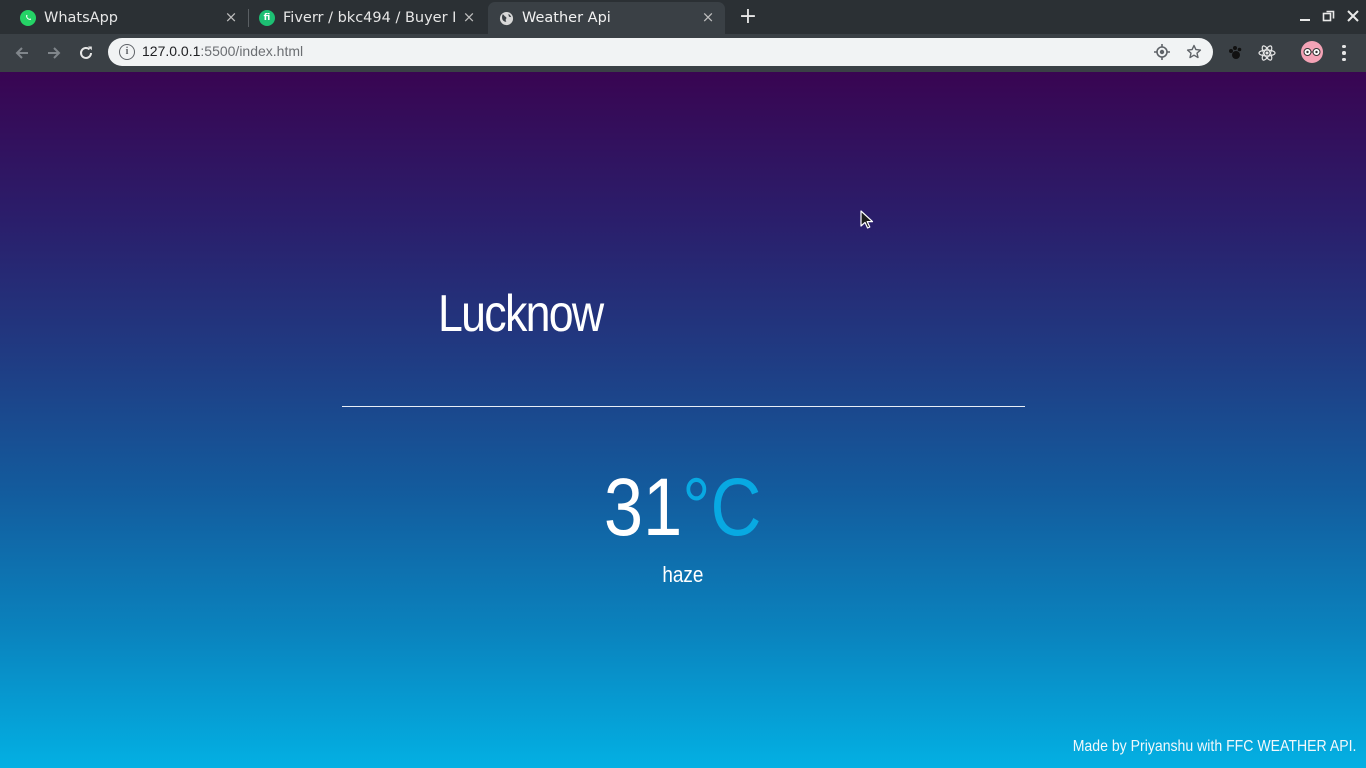  What do you see at coordinates (1162, 52) in the screenshot?
I see `location-target-icon` at bounding box center [1162, 52].